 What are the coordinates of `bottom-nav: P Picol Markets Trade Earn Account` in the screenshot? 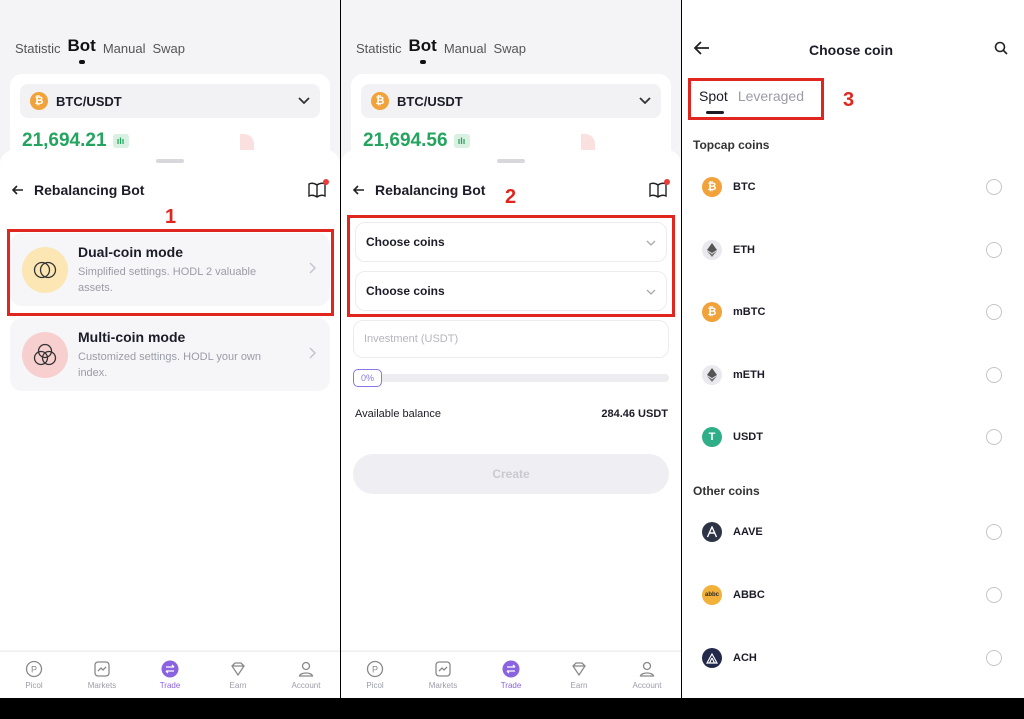 It's located at (511, 674).